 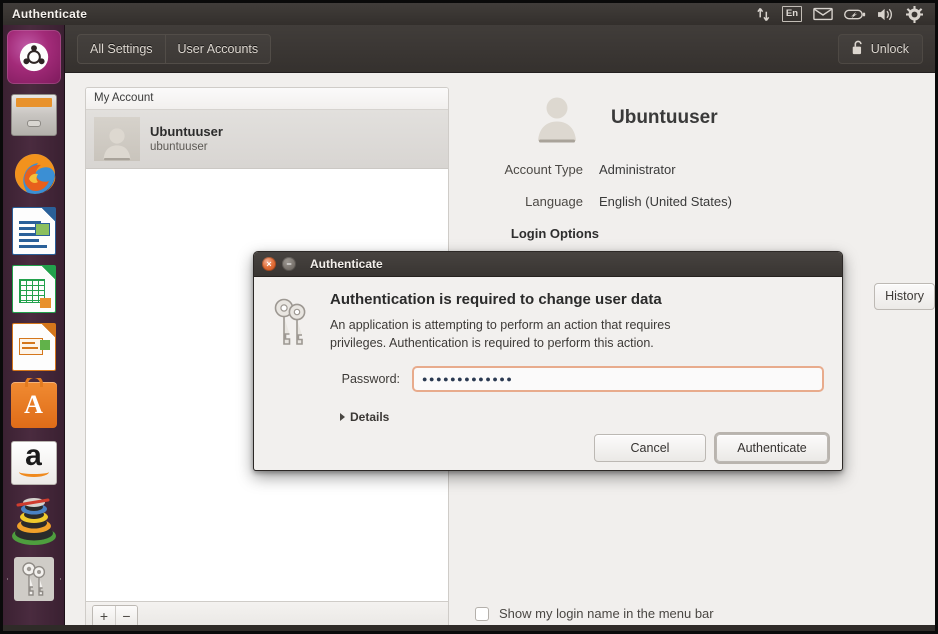 What do you see at coordinates (50, 14) in the screenshot?
I see `panel-app-title: Authenticate` at bounding box center [50, 14].